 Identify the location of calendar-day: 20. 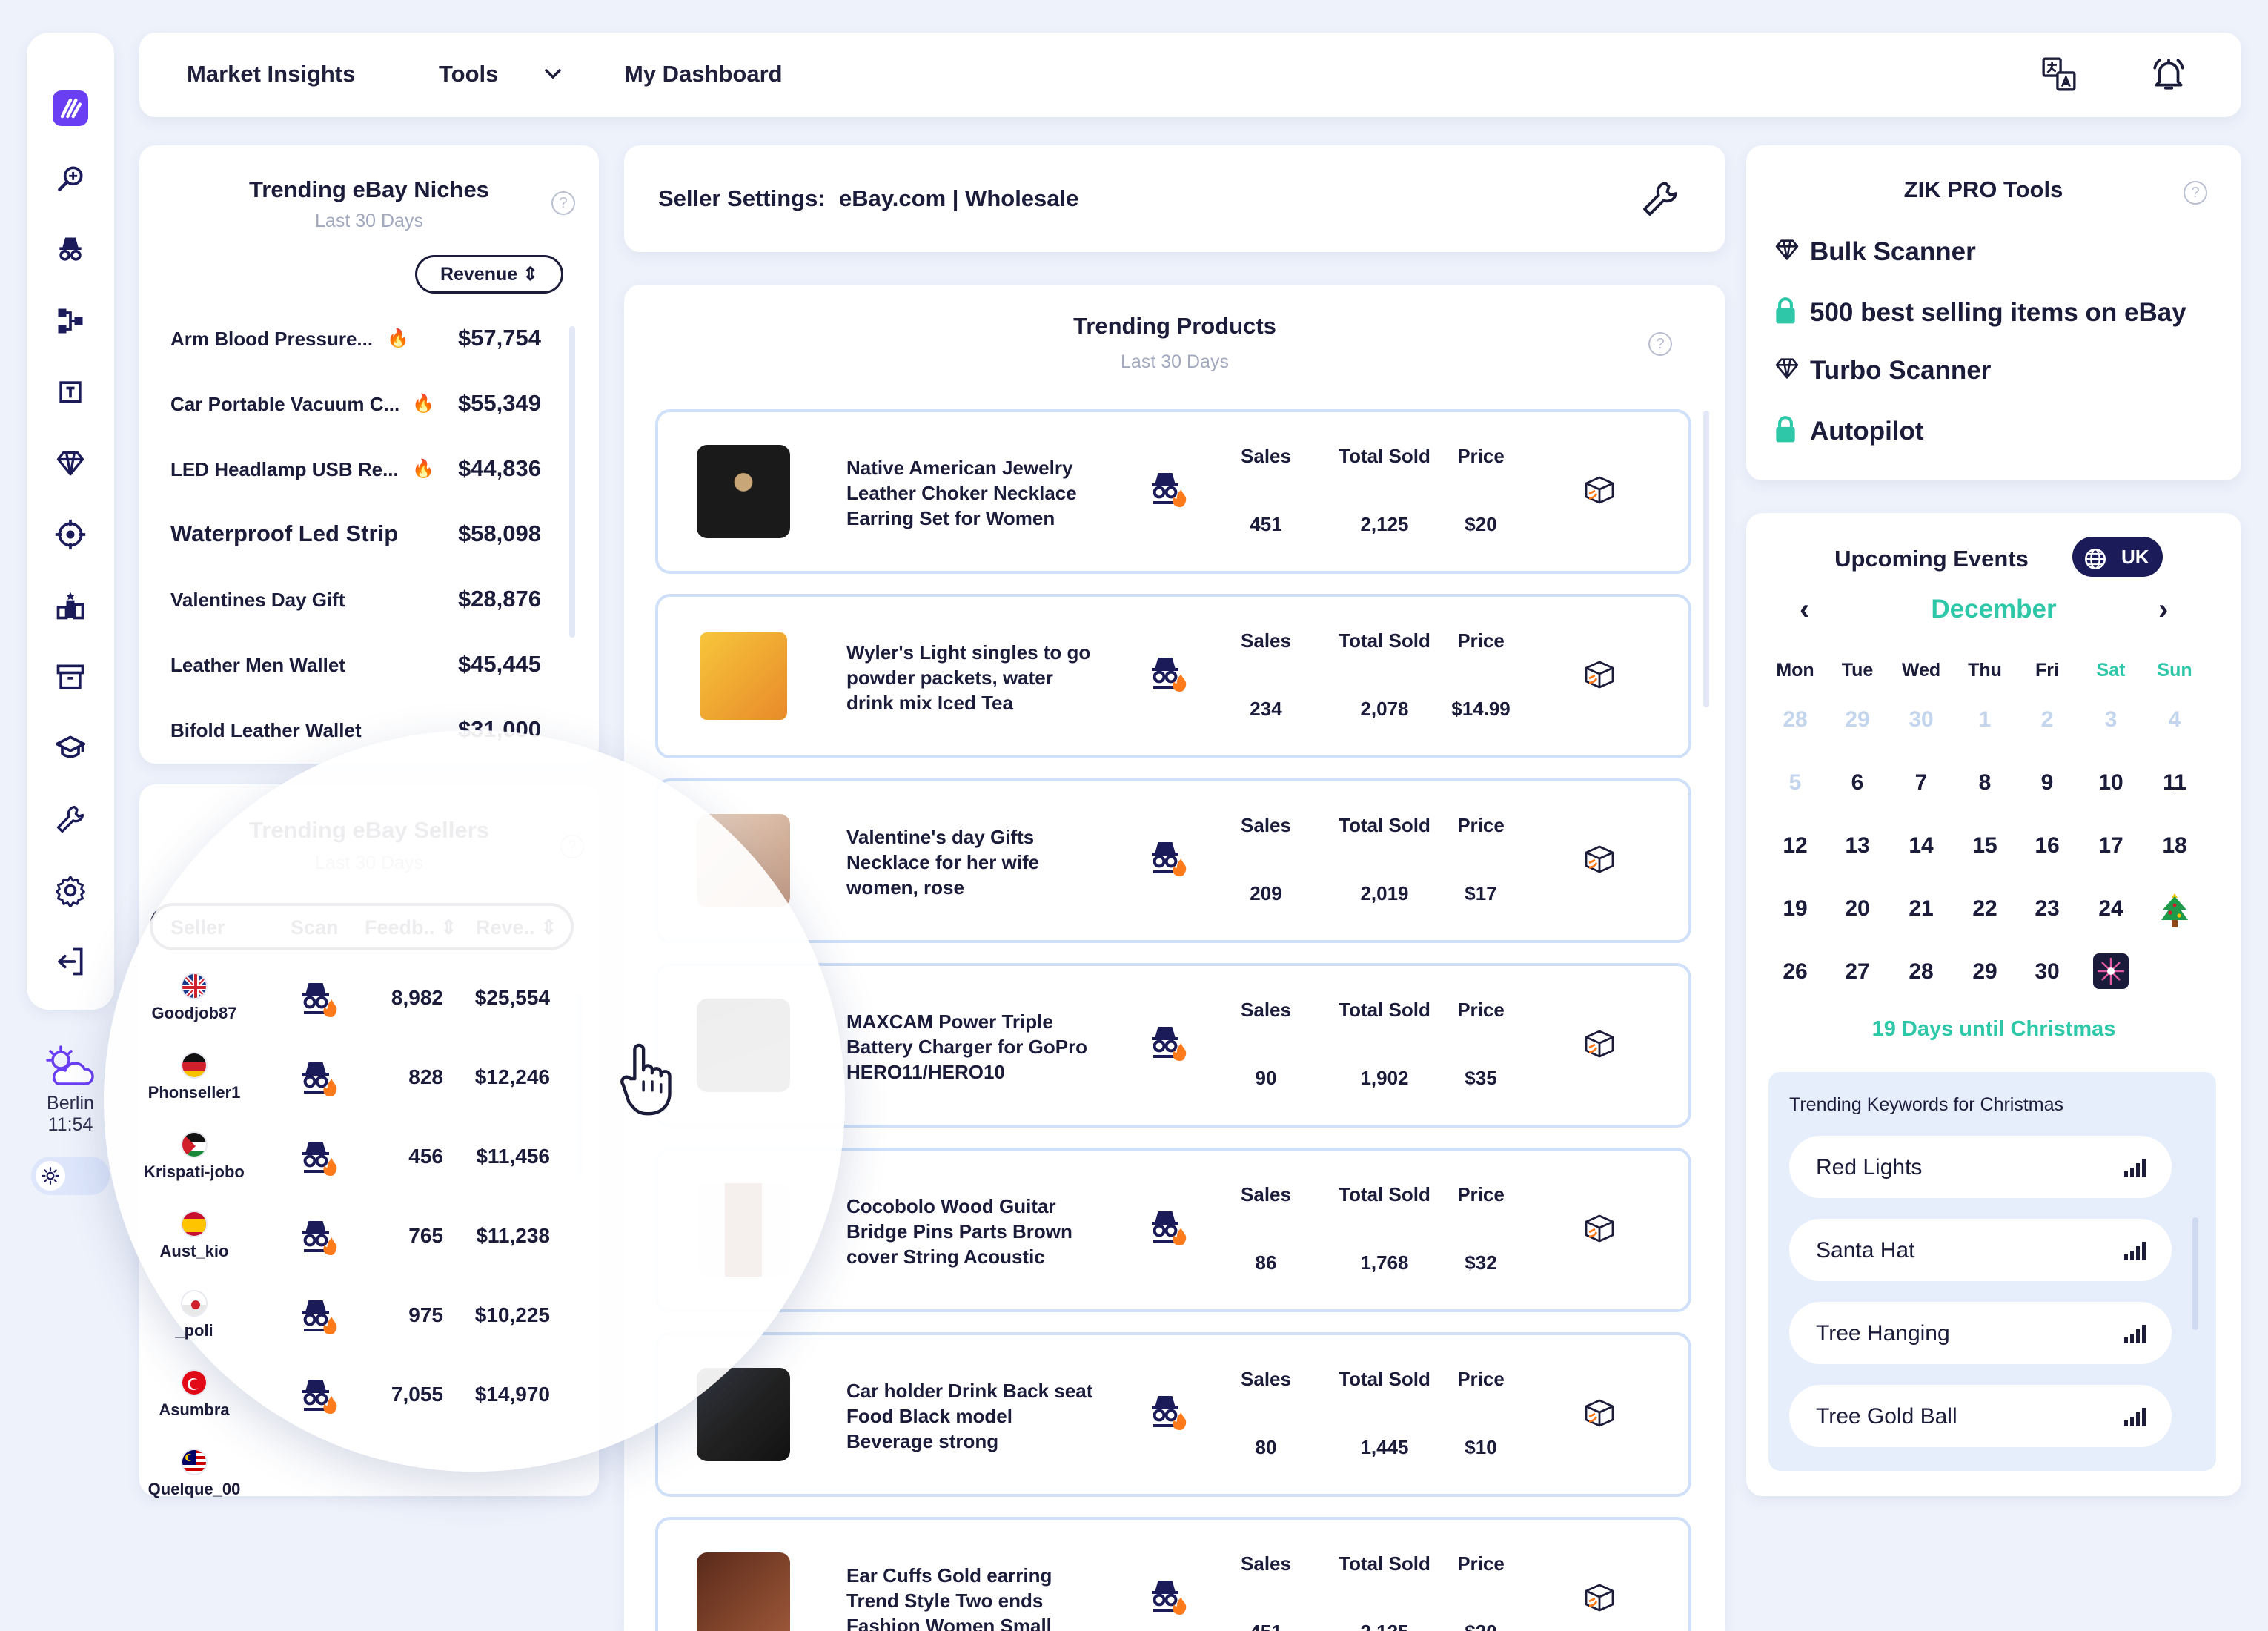
(1858, 909).